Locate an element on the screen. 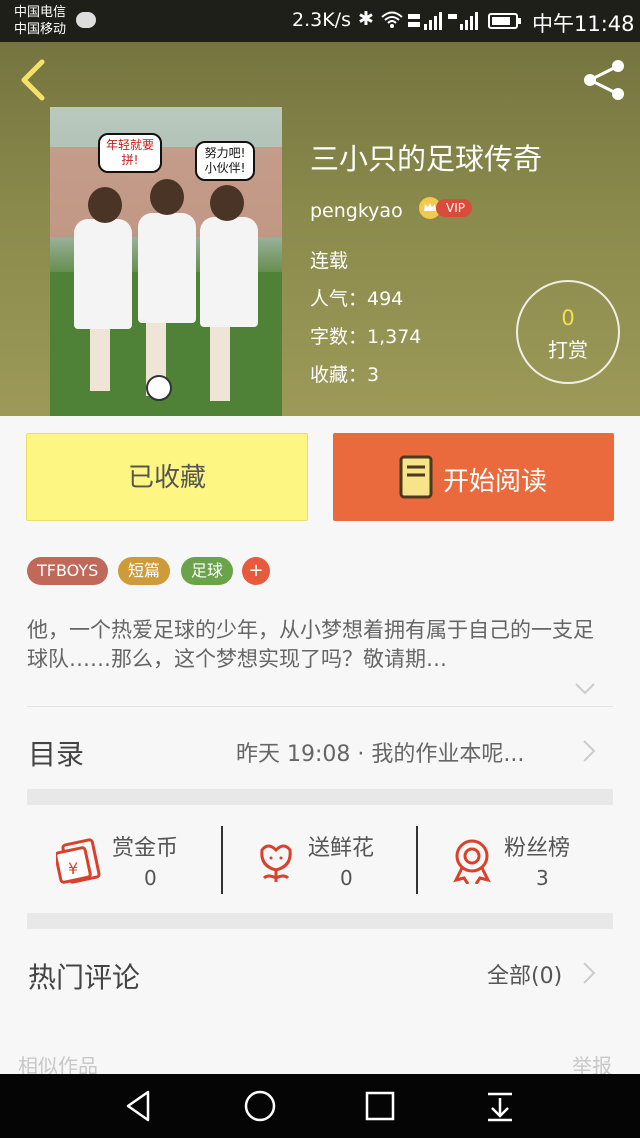  flower-icon is located at coordinates (276, 863).